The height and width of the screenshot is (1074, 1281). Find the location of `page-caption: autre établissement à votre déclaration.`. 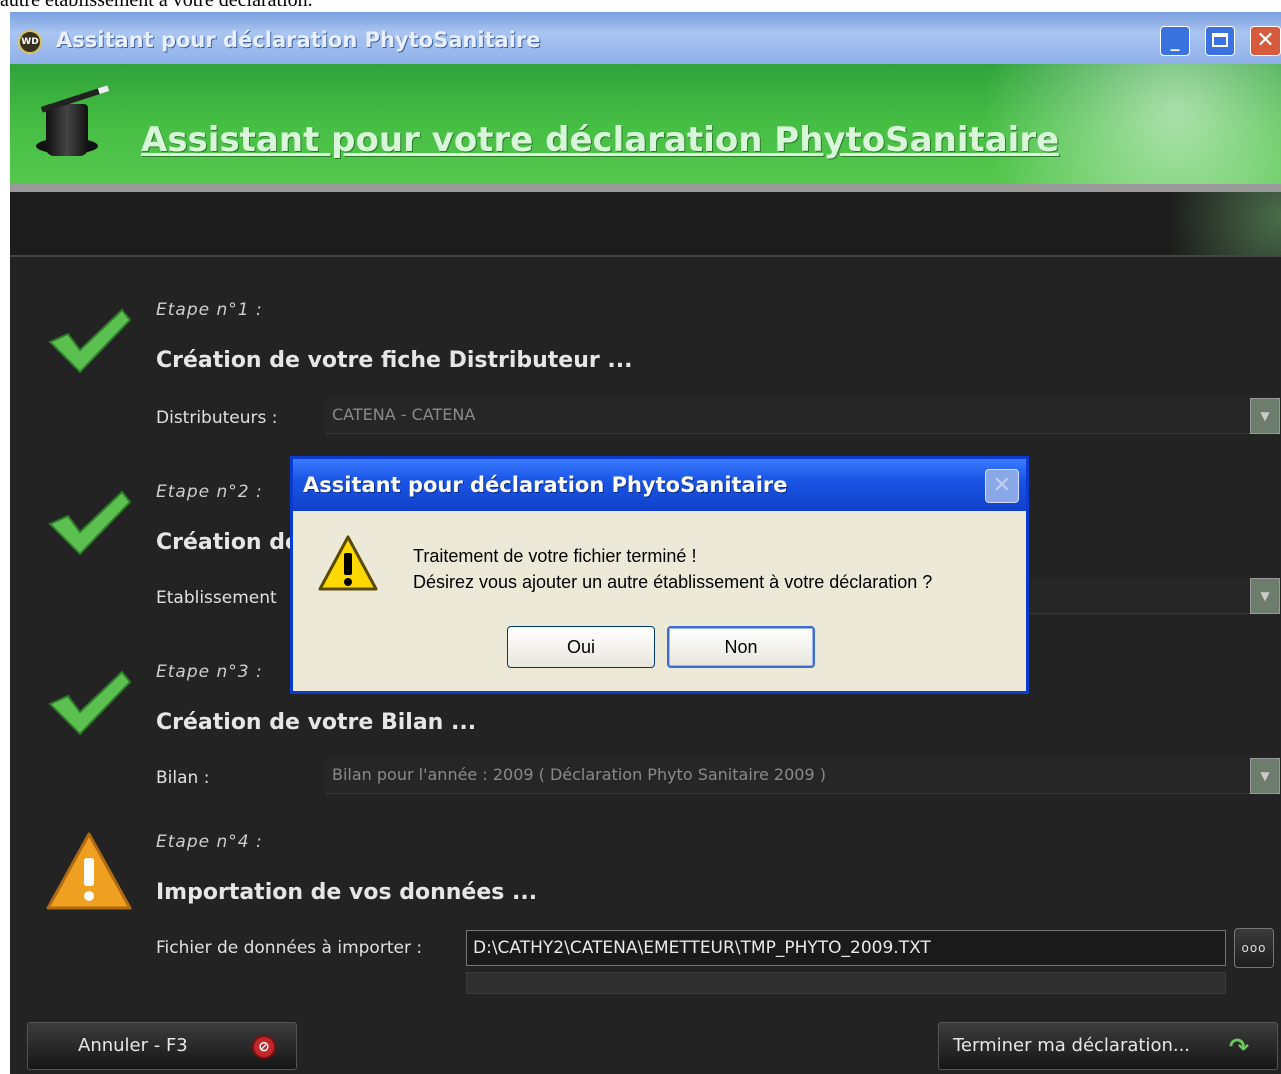

page-caption: autre établissement à votre déclaration. is located at coordinates (156, 4).